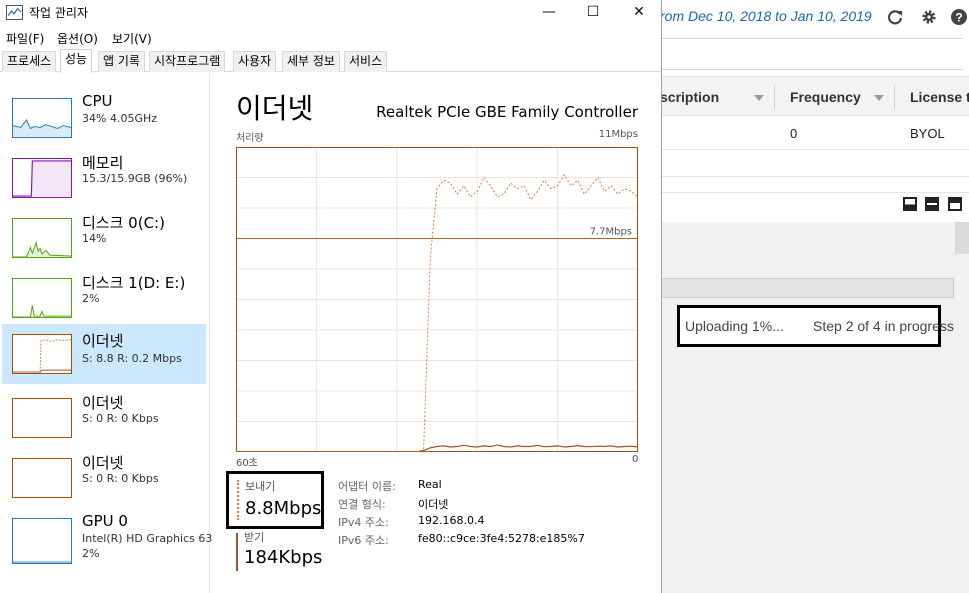 The height and width of the screenshot is (593, 969). What do you see at coordinates (105, 521) in the screenshot?
I see `resource-name: GPU 0` at bounding box center [105, 521].